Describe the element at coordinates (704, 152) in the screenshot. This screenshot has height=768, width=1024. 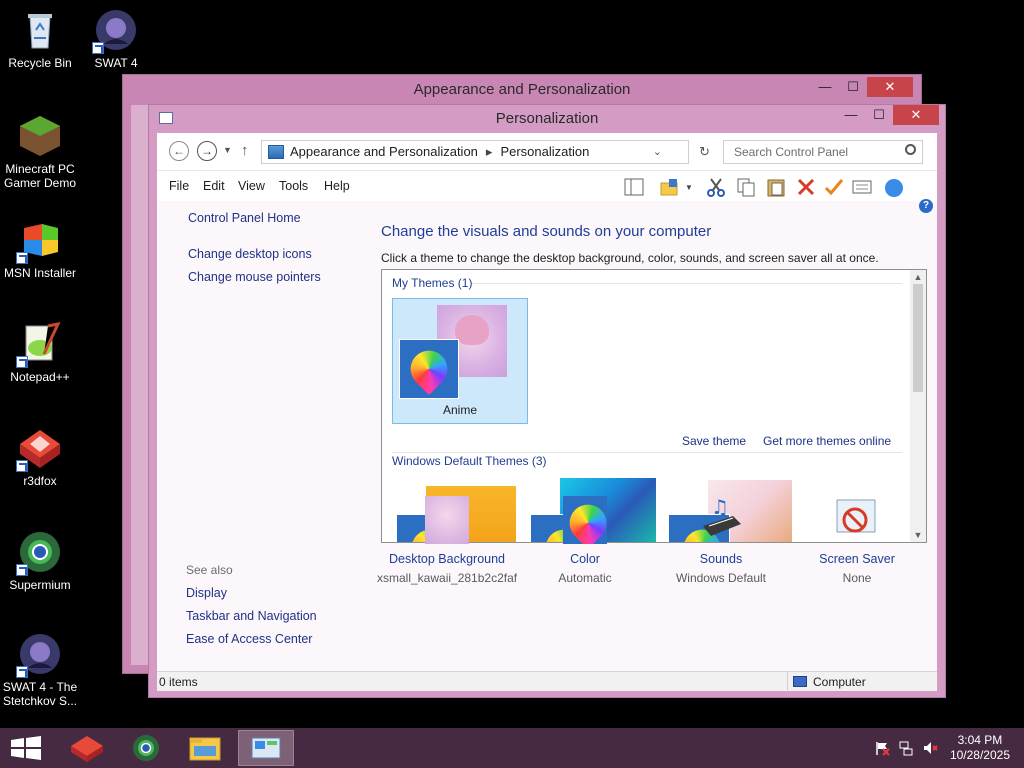
I see `refresh-icon: ↻` at that location.